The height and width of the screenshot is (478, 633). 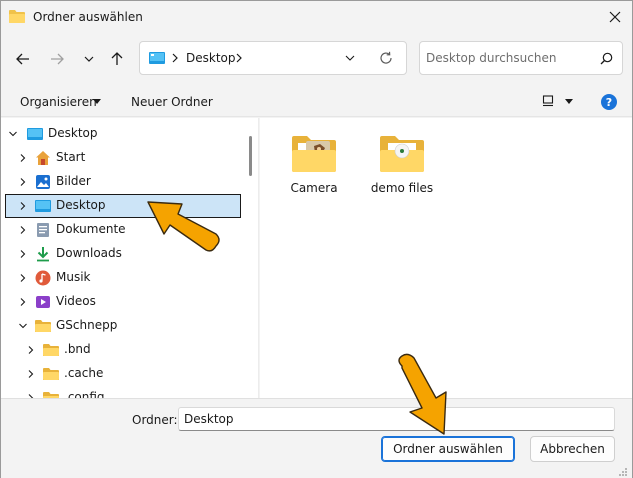 I want to click on title-bar: Ordner auswählen, so click(x=316, y=17).